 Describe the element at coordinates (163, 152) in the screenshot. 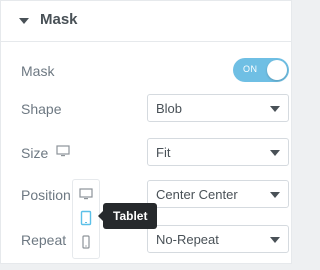

I see `size-select-value: Fit` at that location.